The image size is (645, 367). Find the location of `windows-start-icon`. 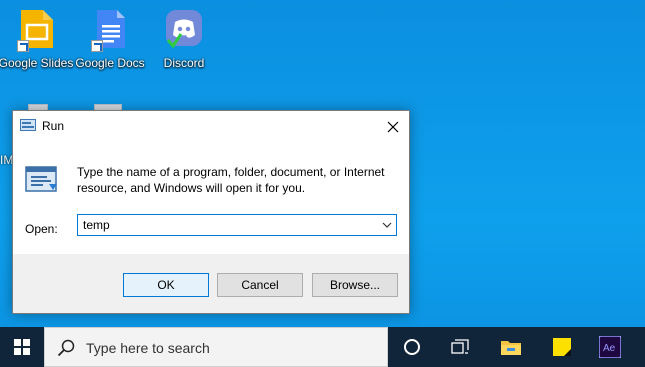

windows-start-icon is located at coordinates (22, 347).